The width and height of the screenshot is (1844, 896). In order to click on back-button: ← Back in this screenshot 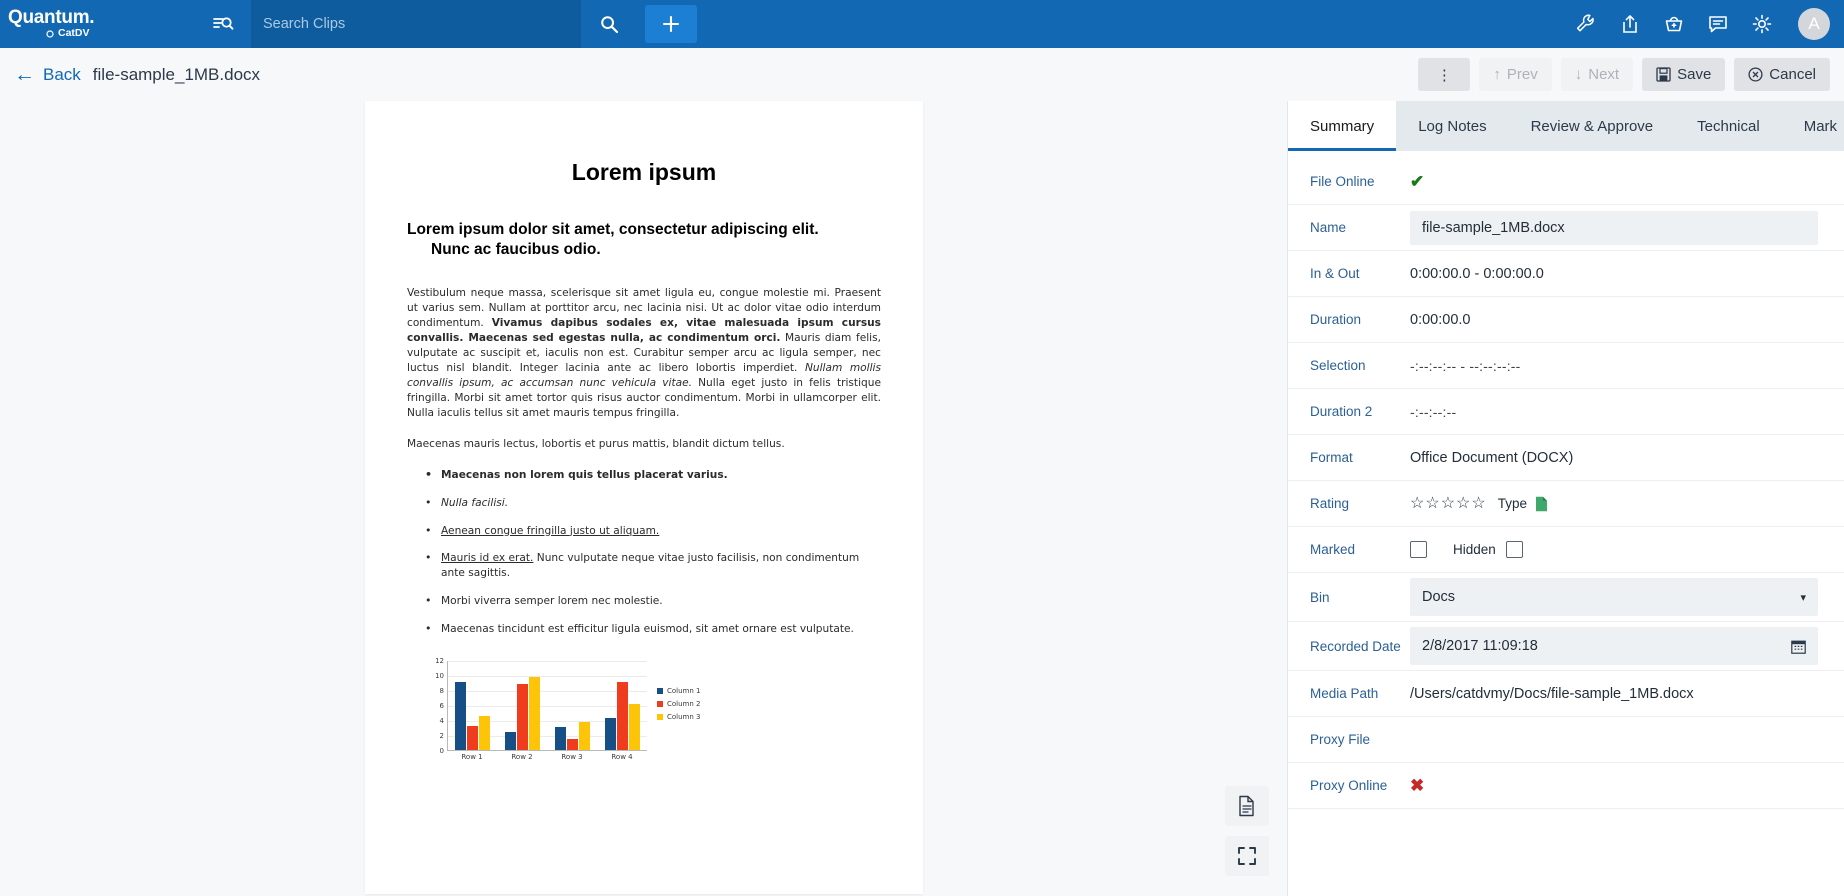, I will do `click(47, 74)`.